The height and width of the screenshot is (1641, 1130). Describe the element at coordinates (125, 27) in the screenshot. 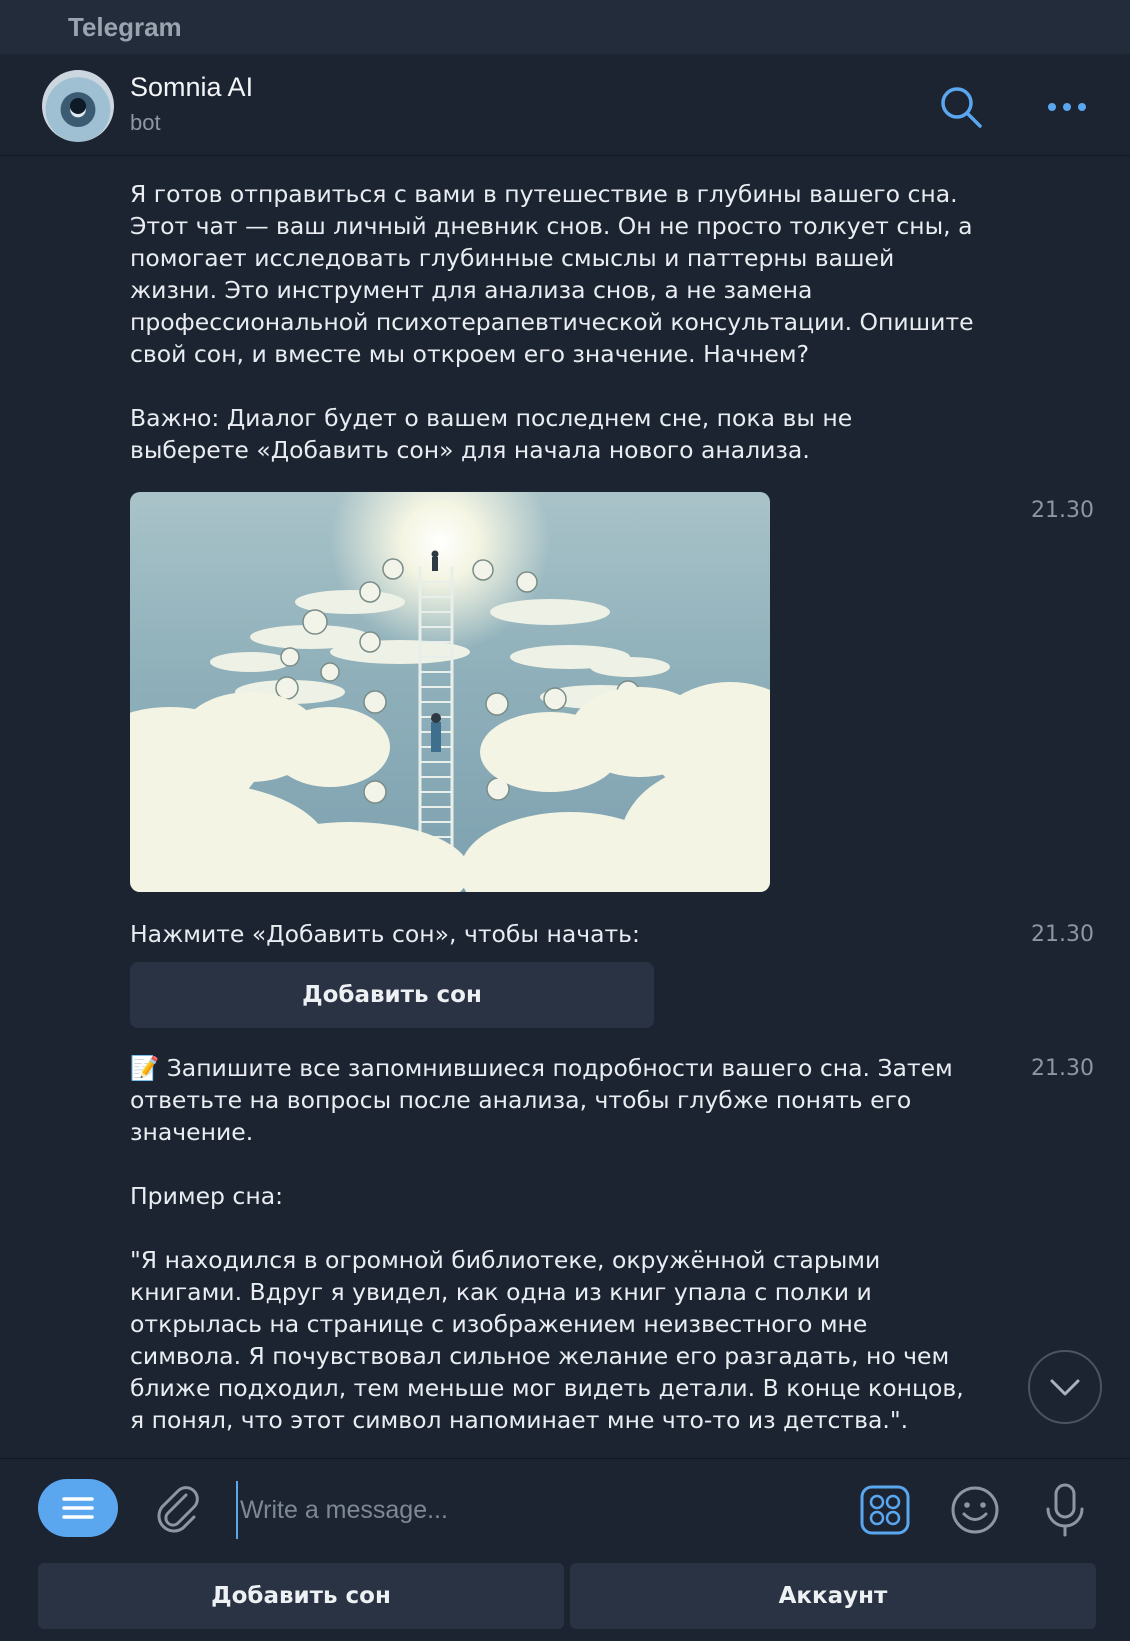

I see `app-title: Telegram` at that location.